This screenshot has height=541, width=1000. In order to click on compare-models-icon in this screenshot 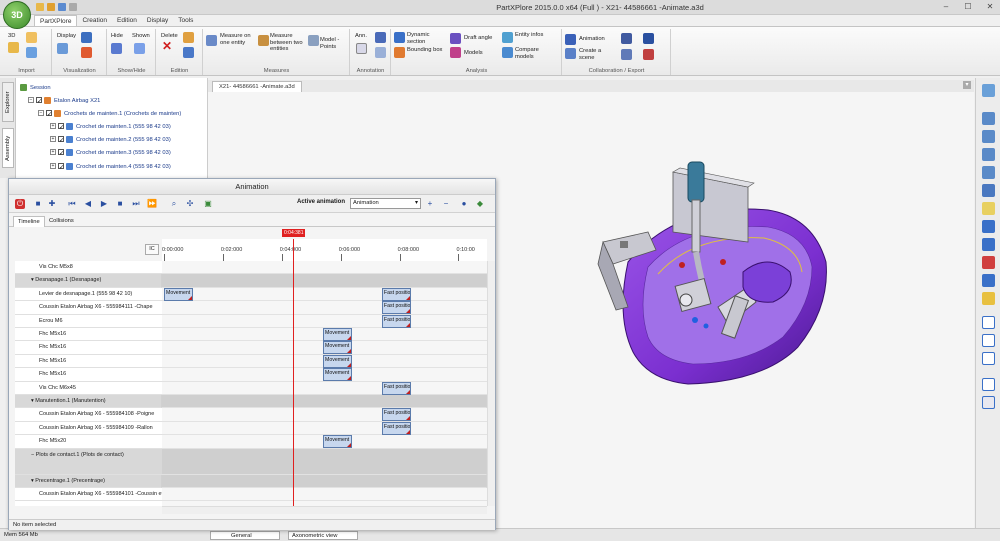, I will do `click(507, 52)`.